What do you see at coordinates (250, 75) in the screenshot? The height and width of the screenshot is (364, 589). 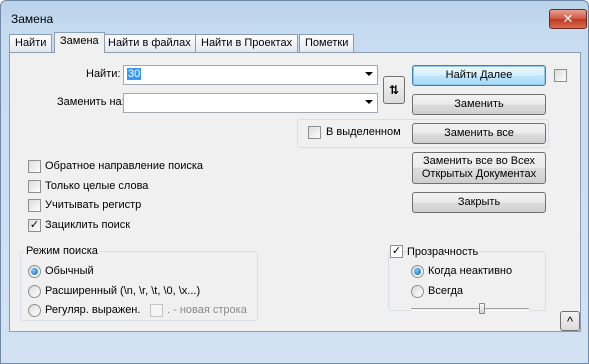 I see `find-combobox: 30` at bounding box center [250, 75].